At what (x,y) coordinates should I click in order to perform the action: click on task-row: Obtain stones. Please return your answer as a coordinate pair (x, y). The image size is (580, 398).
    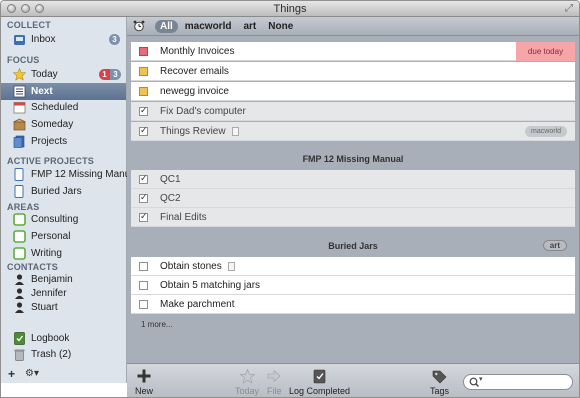
    Looking at the image, I should click on (353, 266).